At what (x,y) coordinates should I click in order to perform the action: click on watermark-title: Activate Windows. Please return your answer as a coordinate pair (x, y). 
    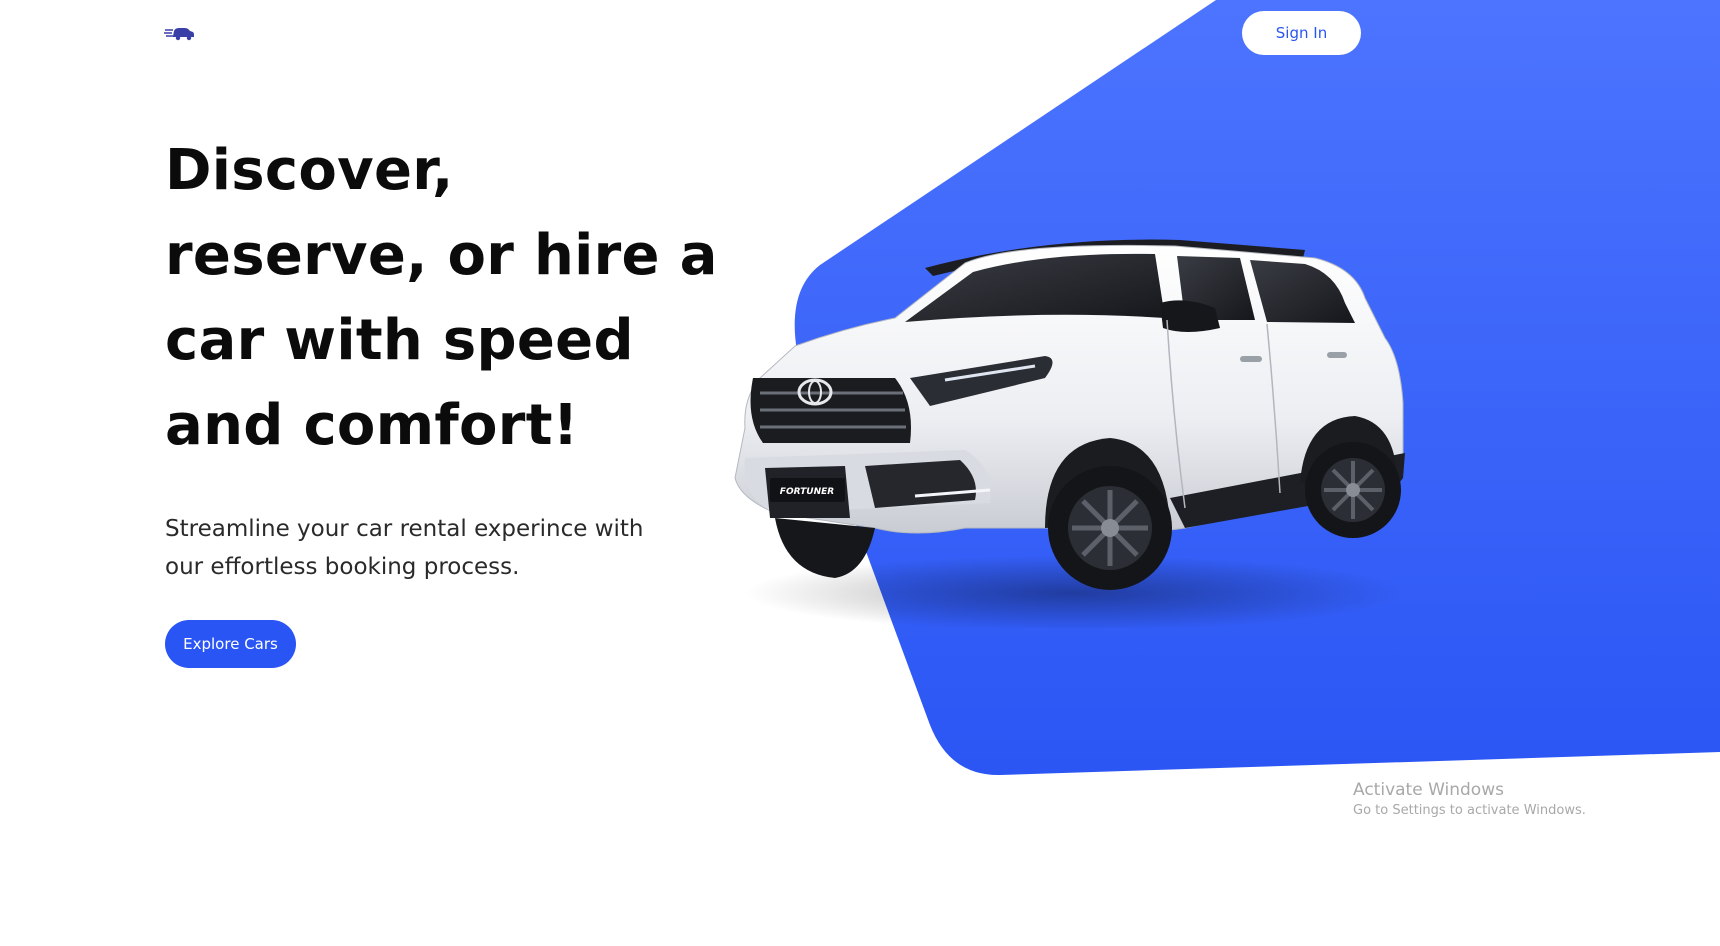
    Looking at the image, I should click on (1428, 790).